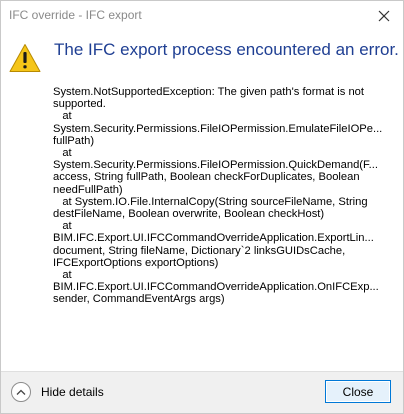 This screenshot has height=414, width=404. I want to click on window-close-button, so click(384, 16).